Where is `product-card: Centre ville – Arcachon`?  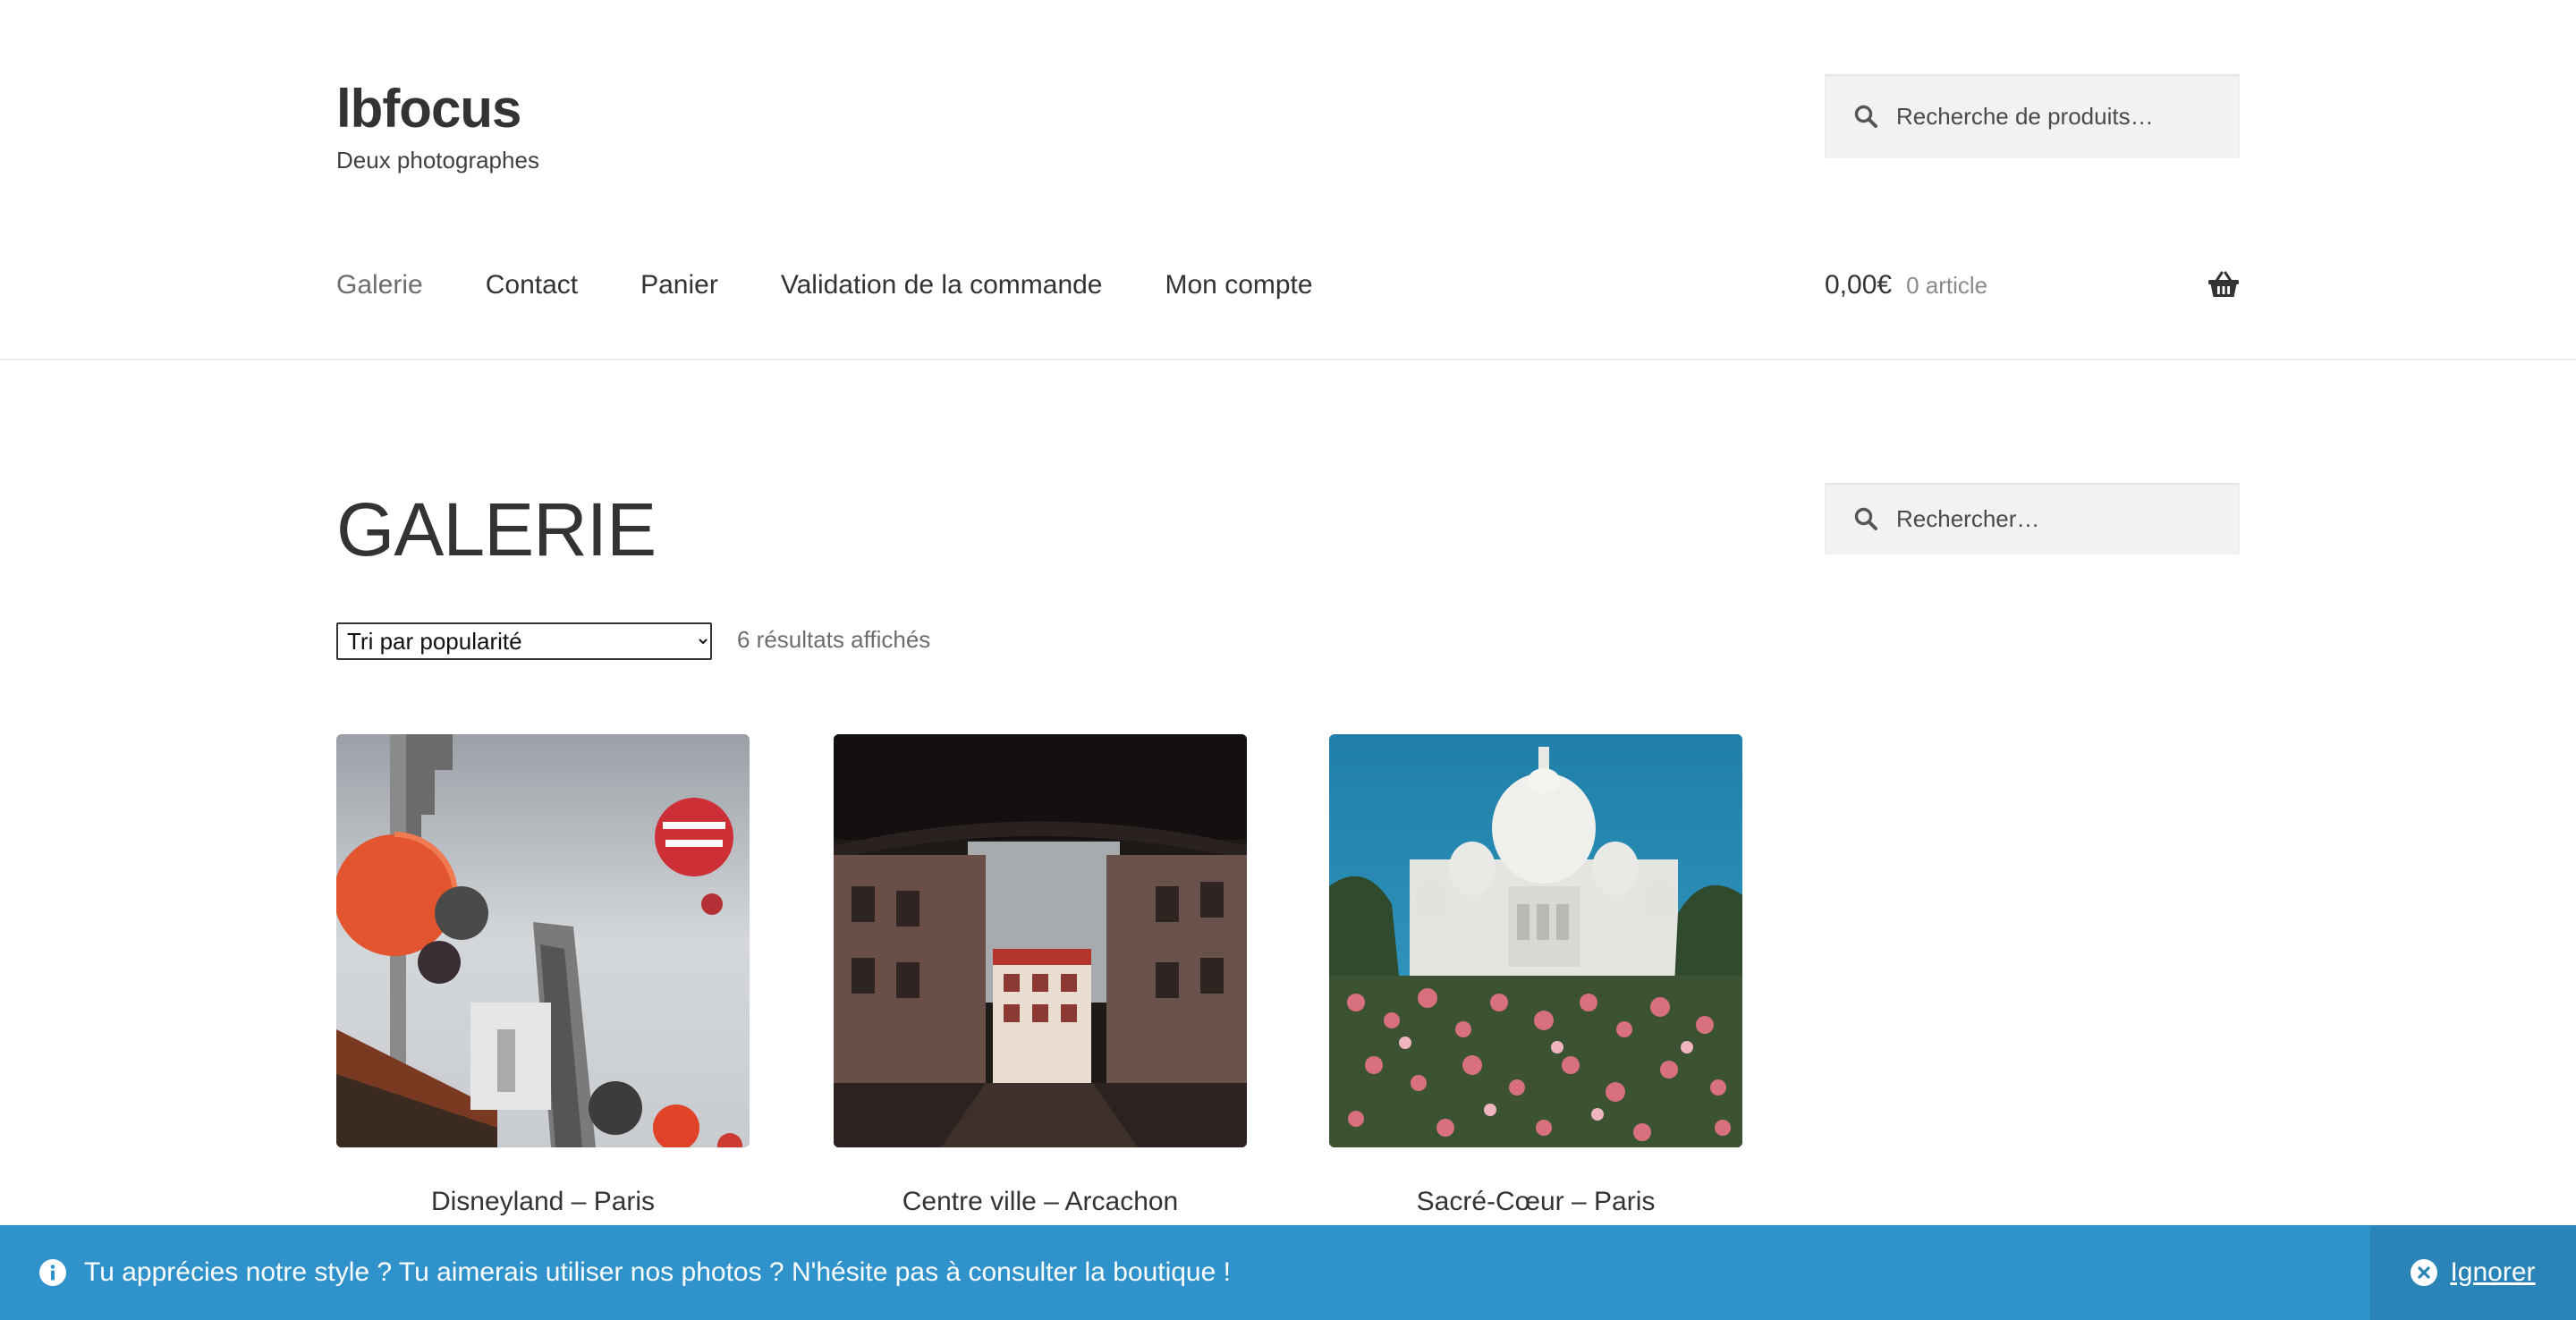
product-card: Centre ville – Arcachon is located at coordinates (1040, 975).